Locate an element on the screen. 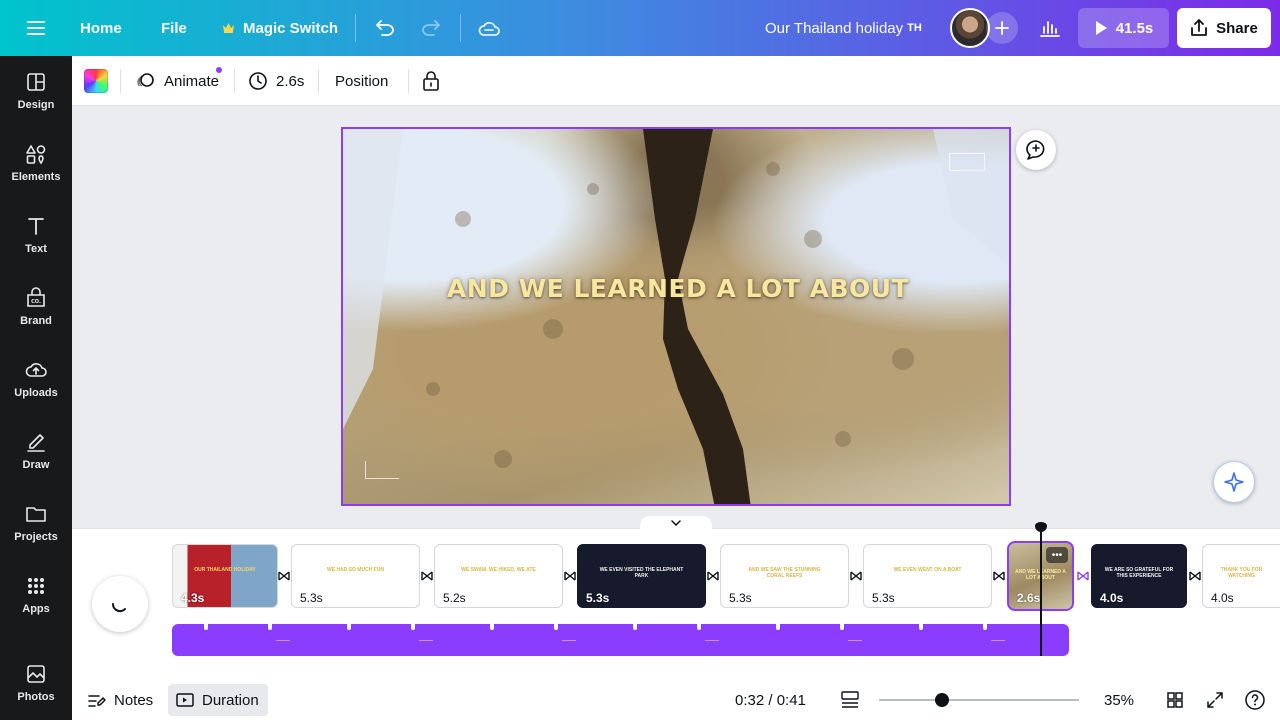  audio-track is located at coordinates (620, 640).